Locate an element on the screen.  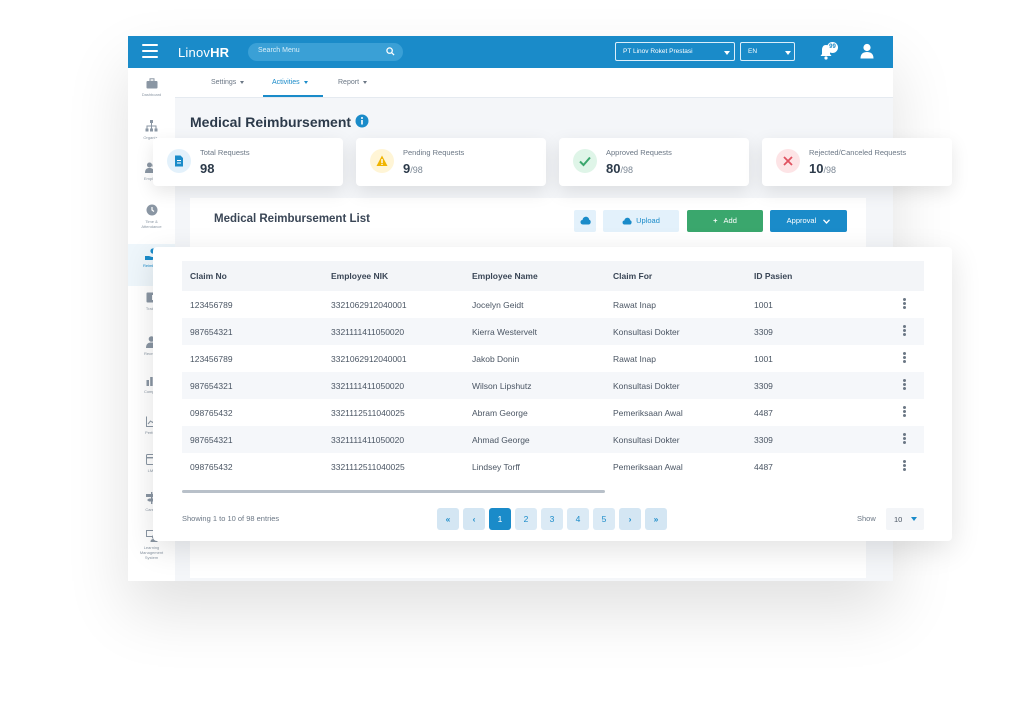
upload-button: Upload is located at coordinates (641, 221).